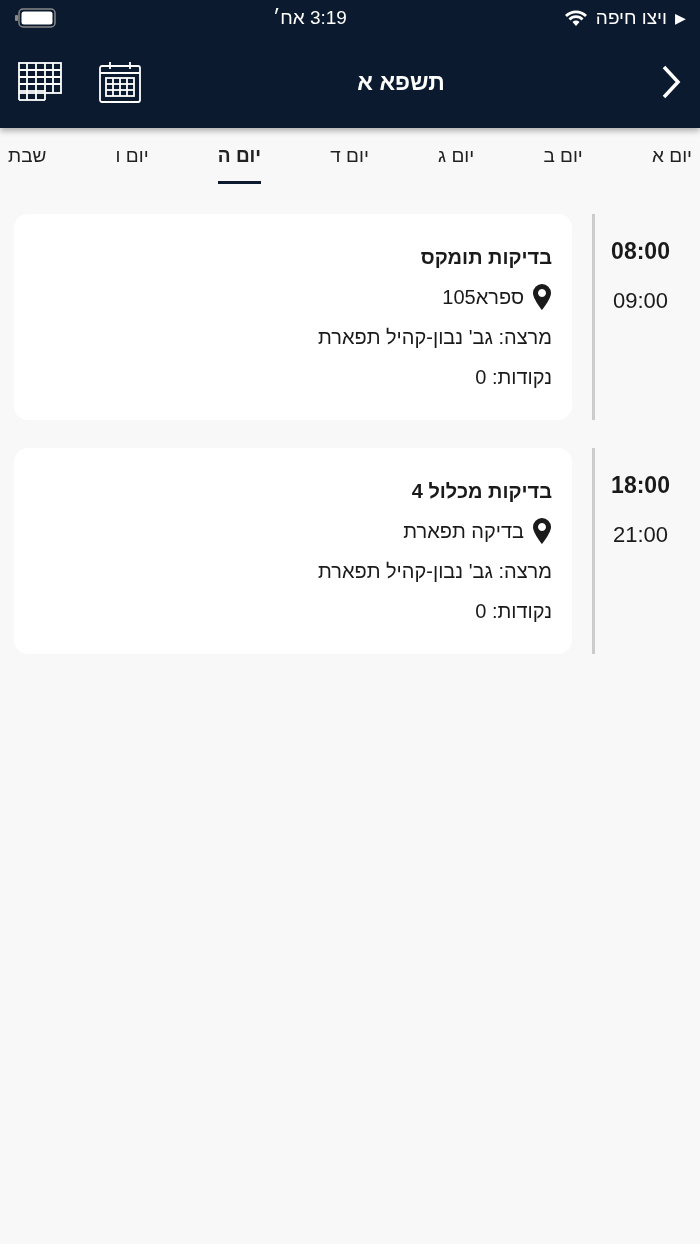  Describe the element at coordinates (563, 162) in the screenshot. I see `day-tab: יום ב` at that location.